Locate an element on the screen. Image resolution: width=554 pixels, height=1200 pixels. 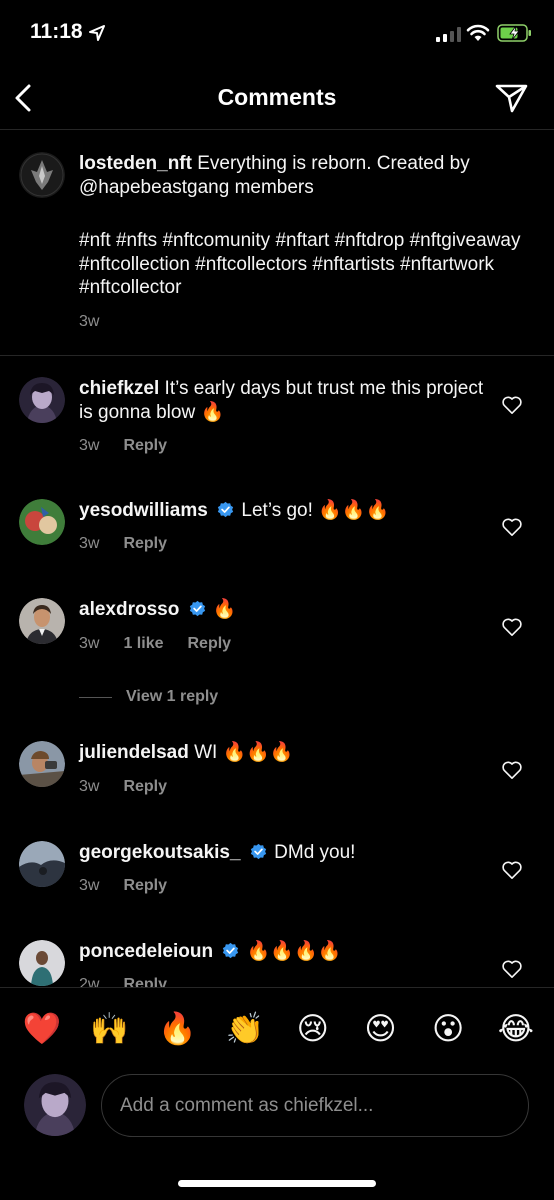
comment-username: poncedeleioun is located at coordinates (146, 951).